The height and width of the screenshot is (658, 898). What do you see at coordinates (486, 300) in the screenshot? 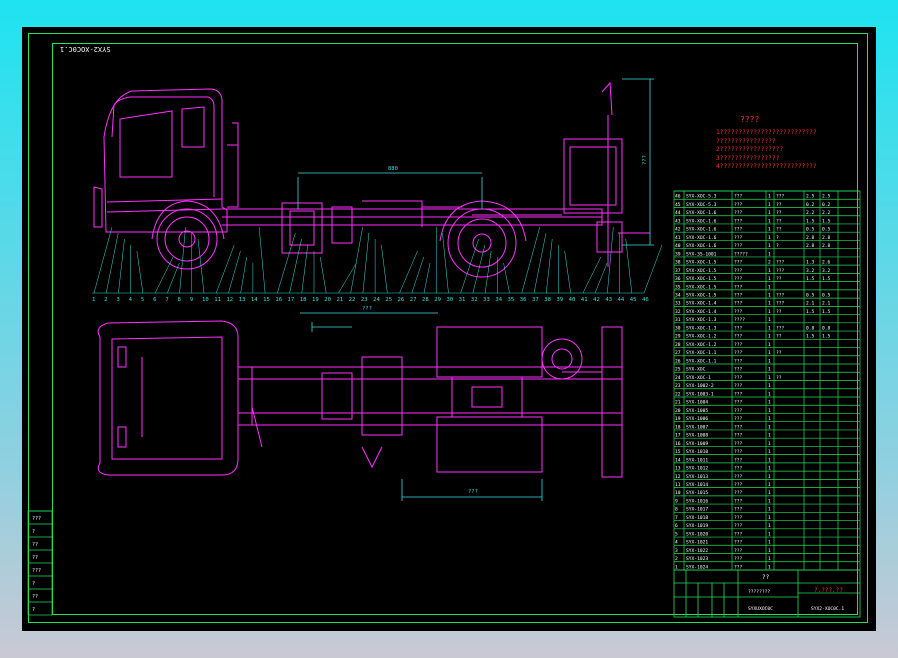
I see `balloon-number: 33` at bounding box center [486, 300].